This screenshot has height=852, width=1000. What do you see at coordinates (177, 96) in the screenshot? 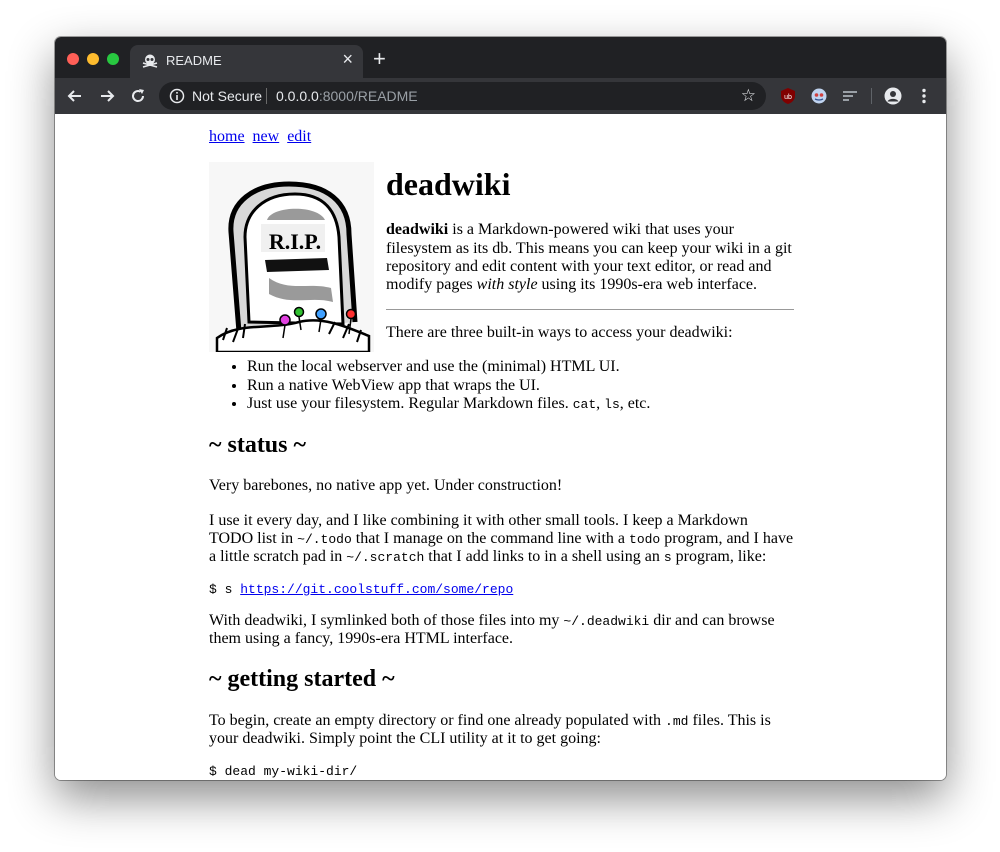
I see `info-icon` at bounding box center [177, 96].